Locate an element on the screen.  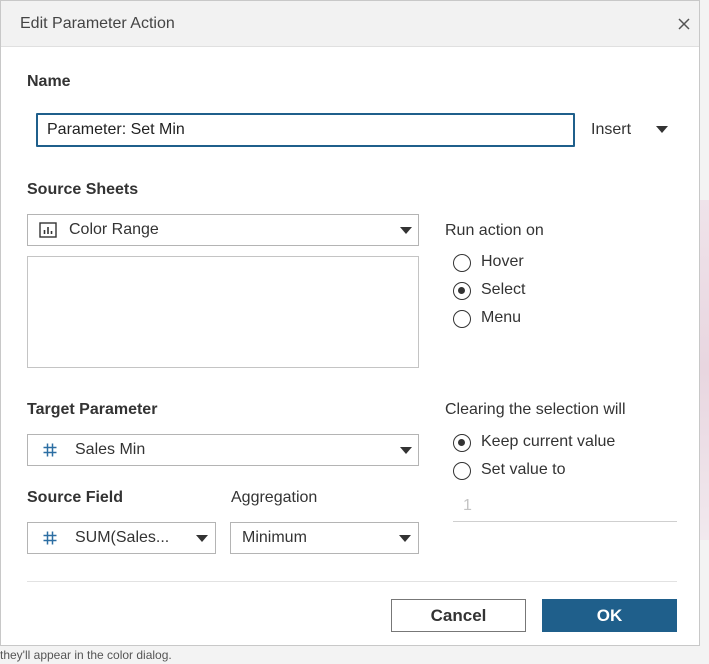
background-strip is located at coordinates (704, 370).